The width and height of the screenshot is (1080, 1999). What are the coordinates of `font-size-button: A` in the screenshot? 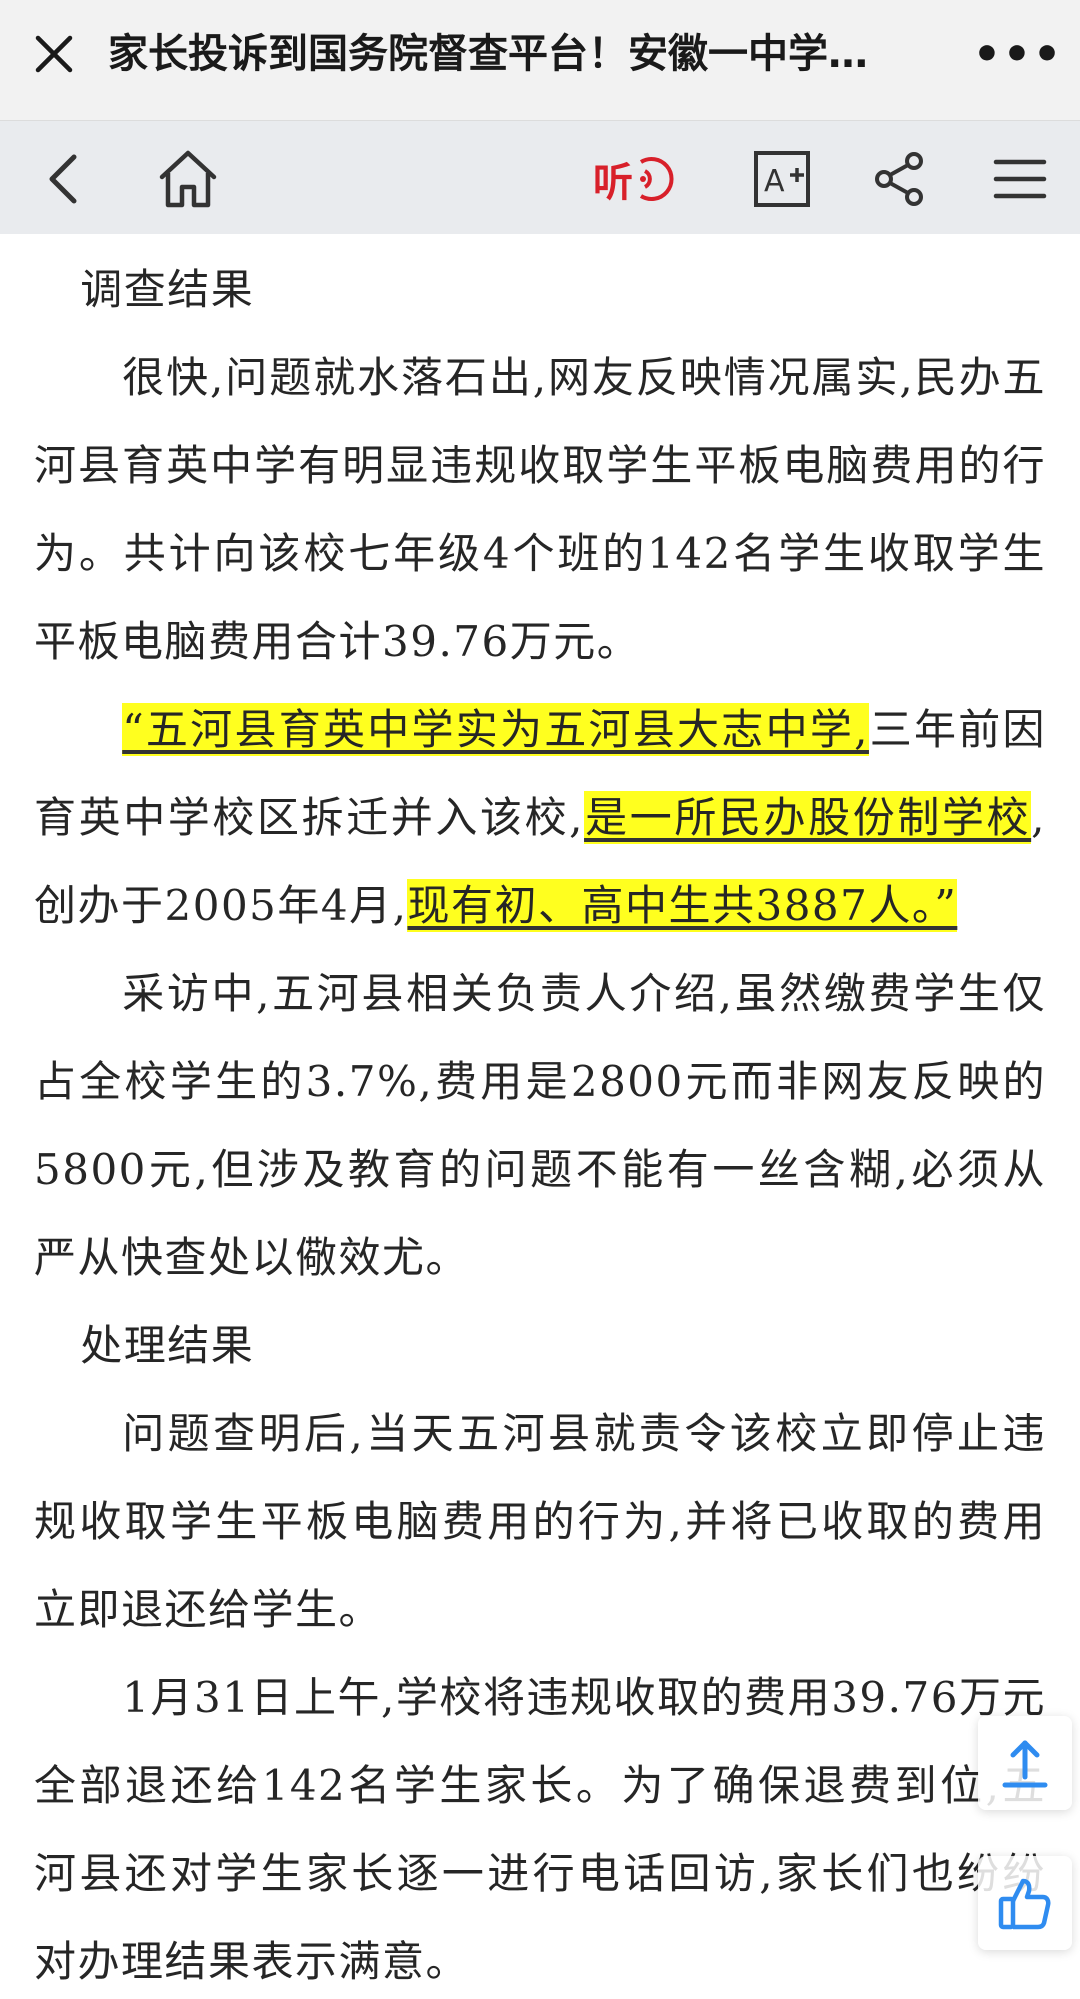 It's located at (782, 179).